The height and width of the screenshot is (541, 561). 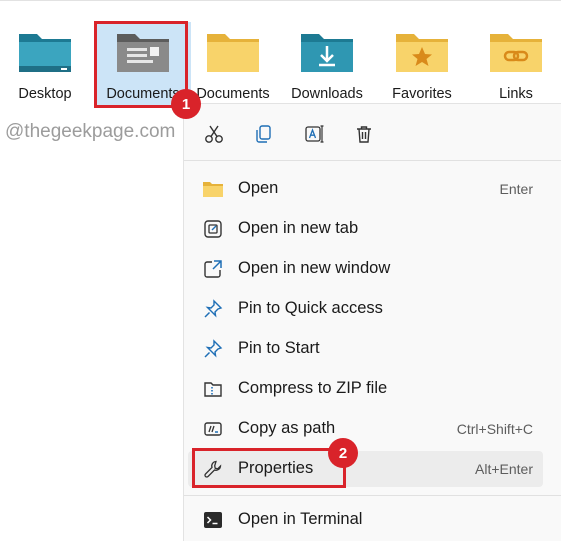 What do you see at coordinates (258, 188) in the screenshot?
I see `menu-item-label: Open` at bounding box center [258, 188].